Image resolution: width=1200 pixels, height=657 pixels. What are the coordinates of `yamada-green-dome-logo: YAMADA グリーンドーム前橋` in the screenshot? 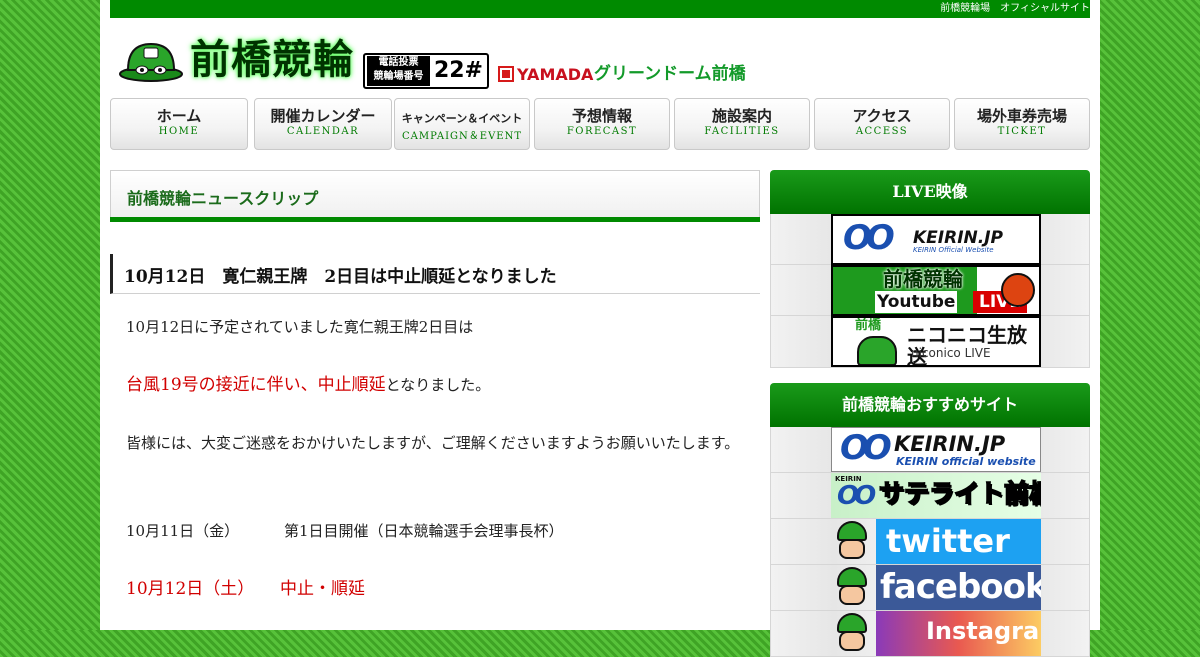 It's located at (658, 75).